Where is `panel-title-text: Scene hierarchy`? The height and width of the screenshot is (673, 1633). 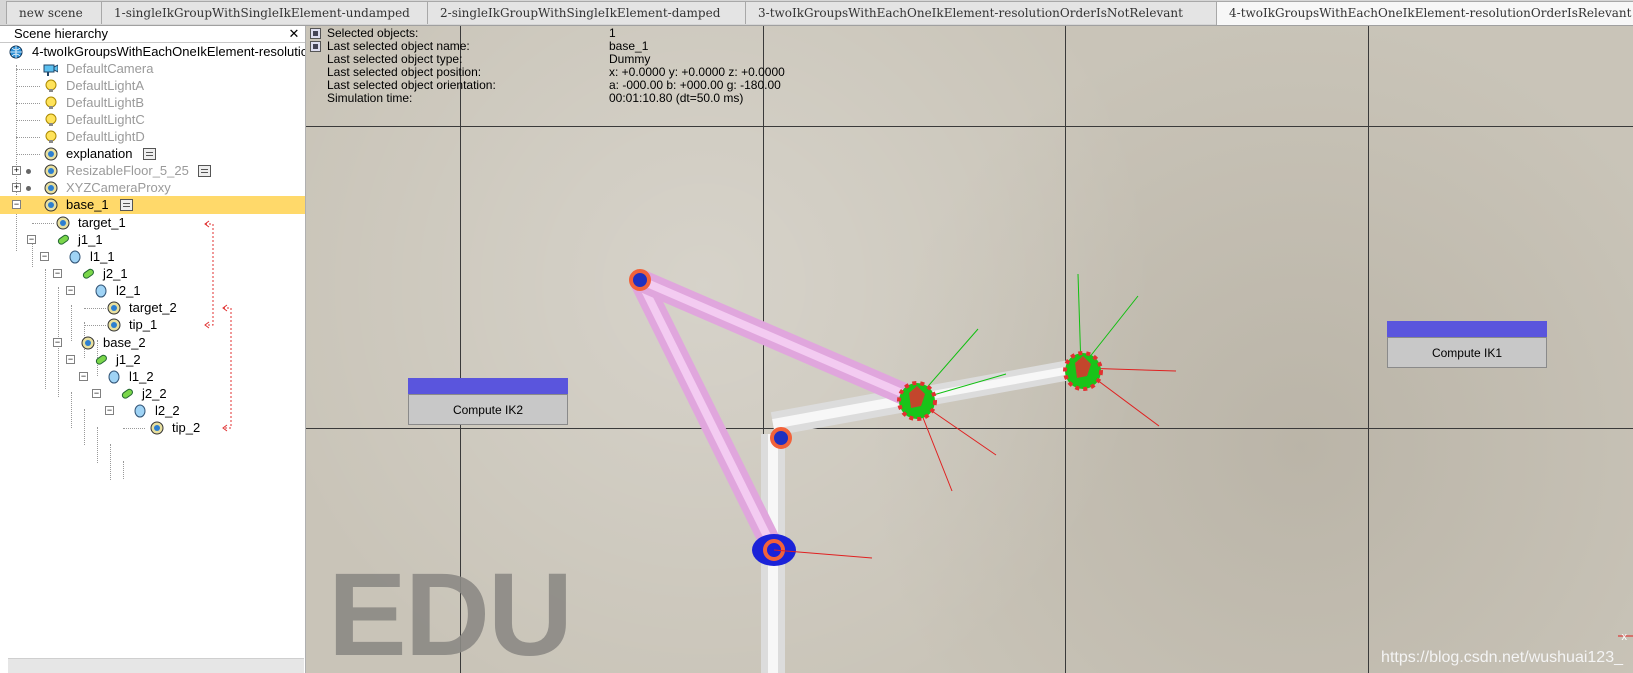 panel-title-text: Scene hierarchy is located at coordinates (61, 33).